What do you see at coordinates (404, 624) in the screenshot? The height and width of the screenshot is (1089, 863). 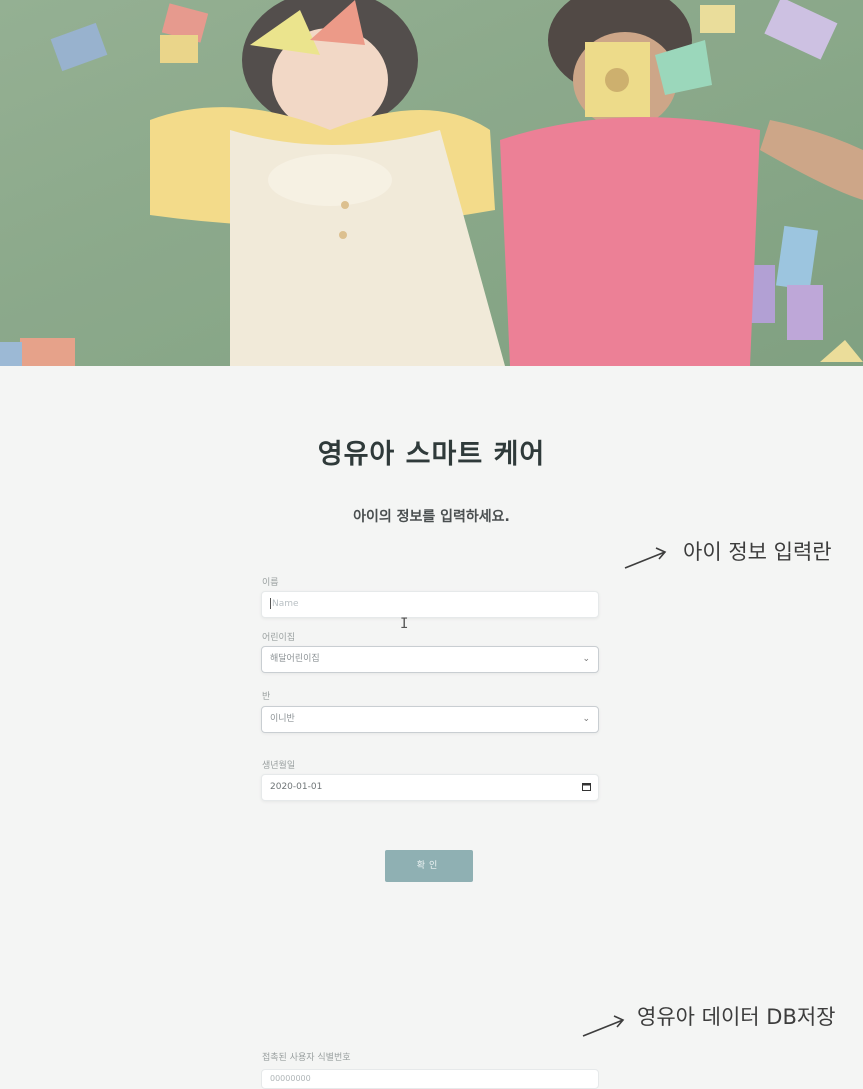 I see `text-cursor-icon: I` at bounding box center [404, 624].